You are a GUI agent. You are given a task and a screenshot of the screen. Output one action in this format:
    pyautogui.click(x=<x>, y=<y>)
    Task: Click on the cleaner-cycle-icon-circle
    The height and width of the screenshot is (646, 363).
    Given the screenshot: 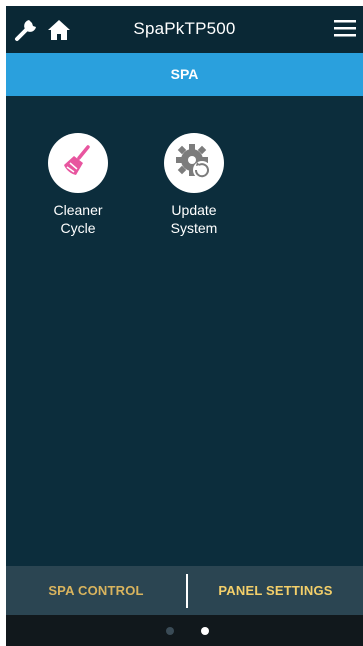 What is the action you would take?
    pyautogui.click(x=78, y=163)
    